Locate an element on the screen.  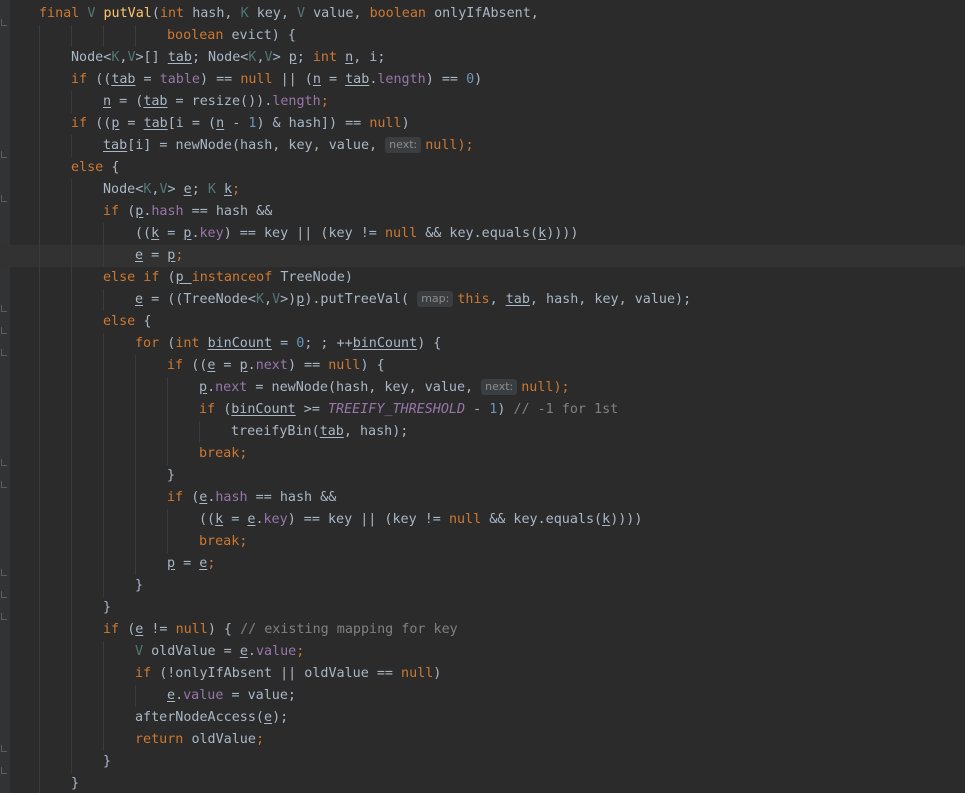
code-line: p = e; is located at coordinates (482, 564).